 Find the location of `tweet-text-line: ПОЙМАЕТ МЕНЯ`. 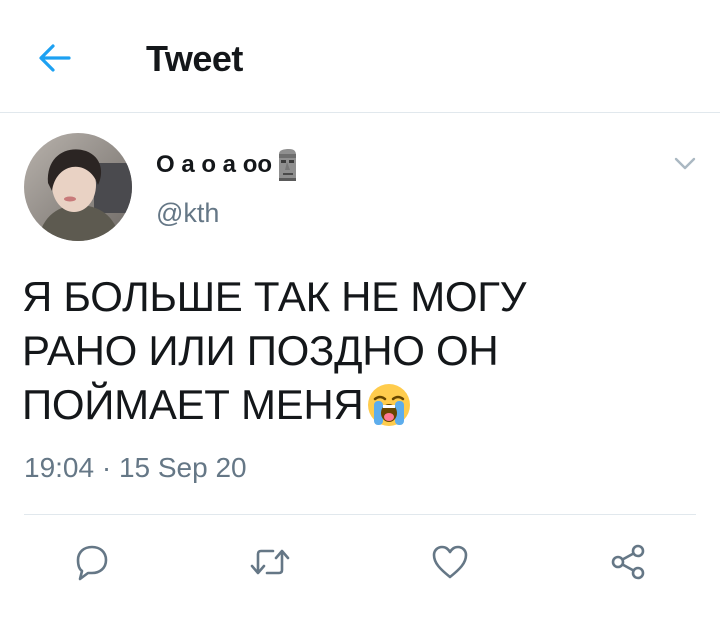

tweet-text-line: ПОЙМАЕТ МЕНЯ is located at coordinates (193, 404).